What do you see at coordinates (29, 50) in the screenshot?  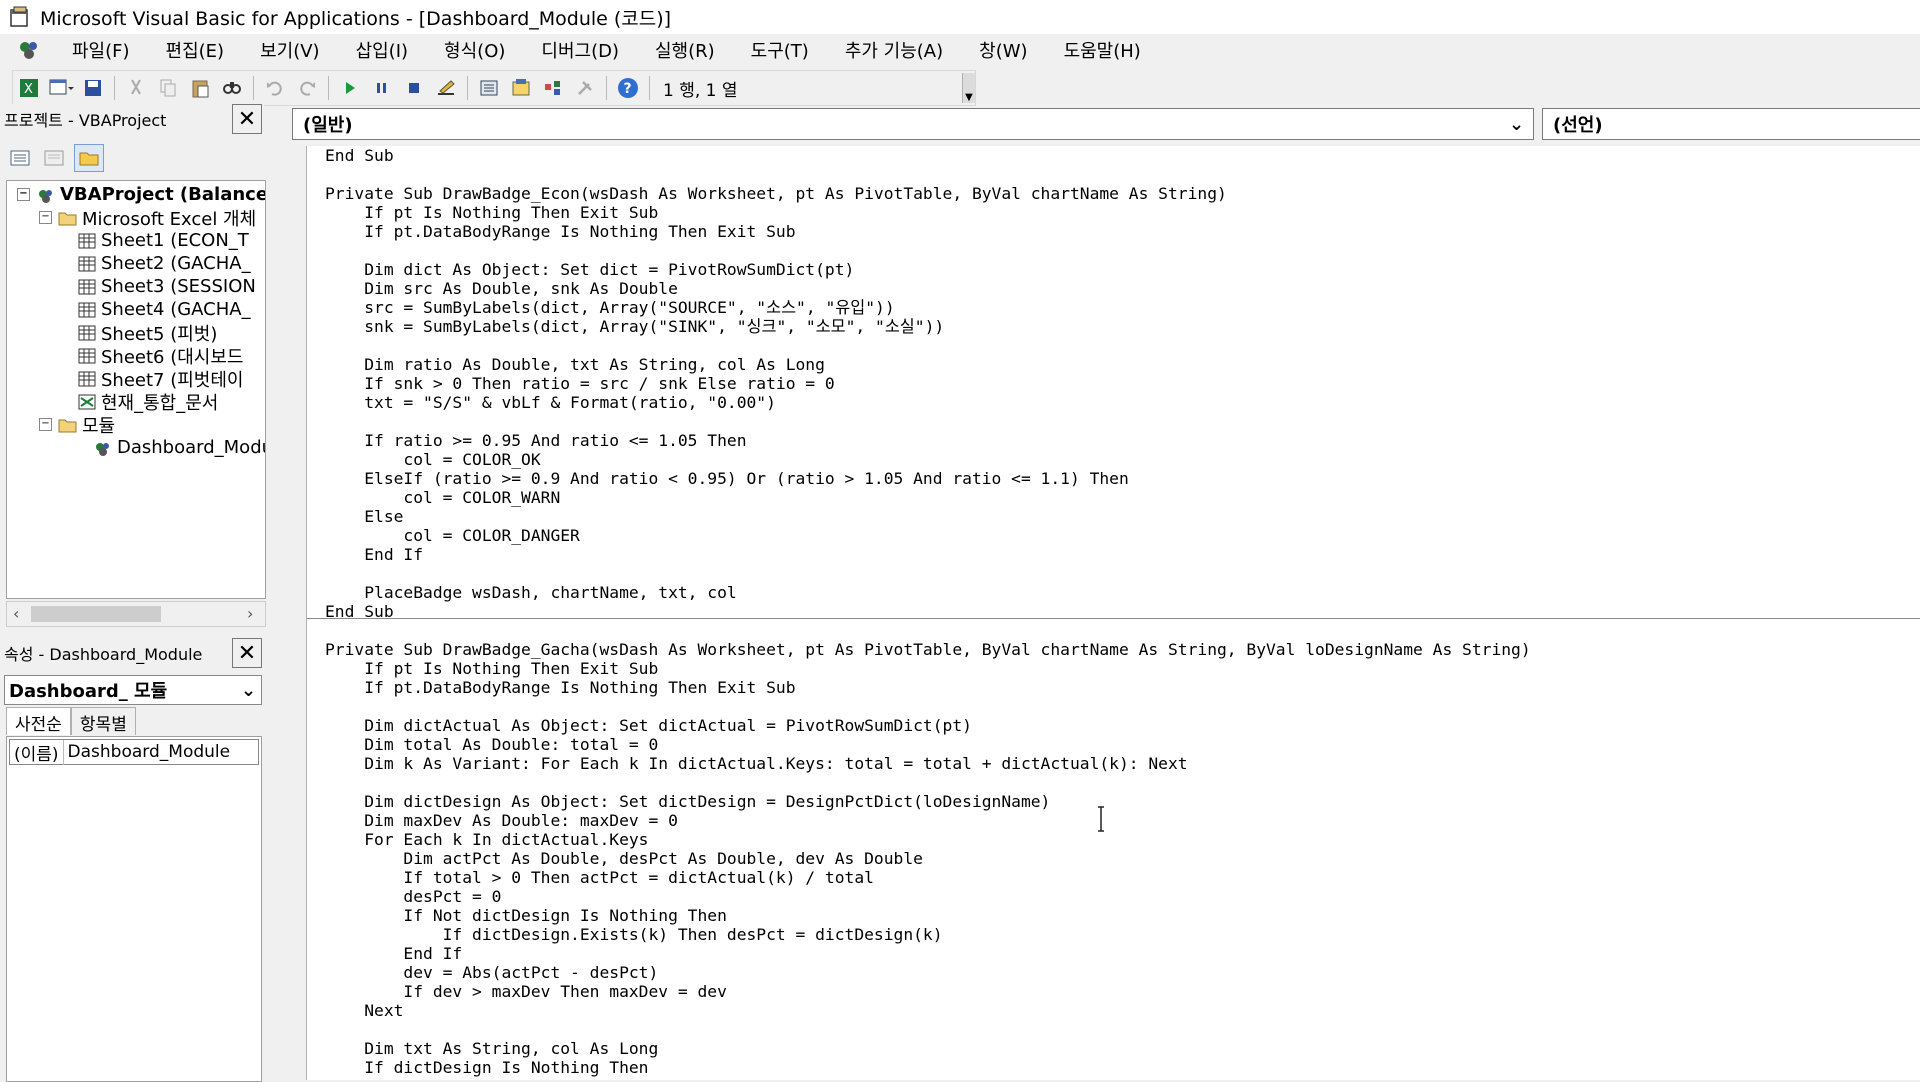 I see `module-code-icon` at bounding box center [29, 50].